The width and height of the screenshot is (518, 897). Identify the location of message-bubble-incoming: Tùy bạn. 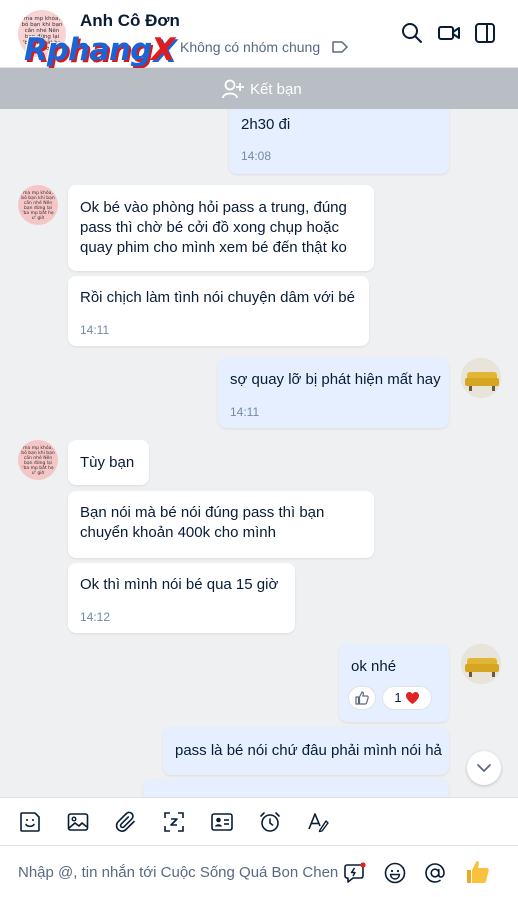
(108, 462).